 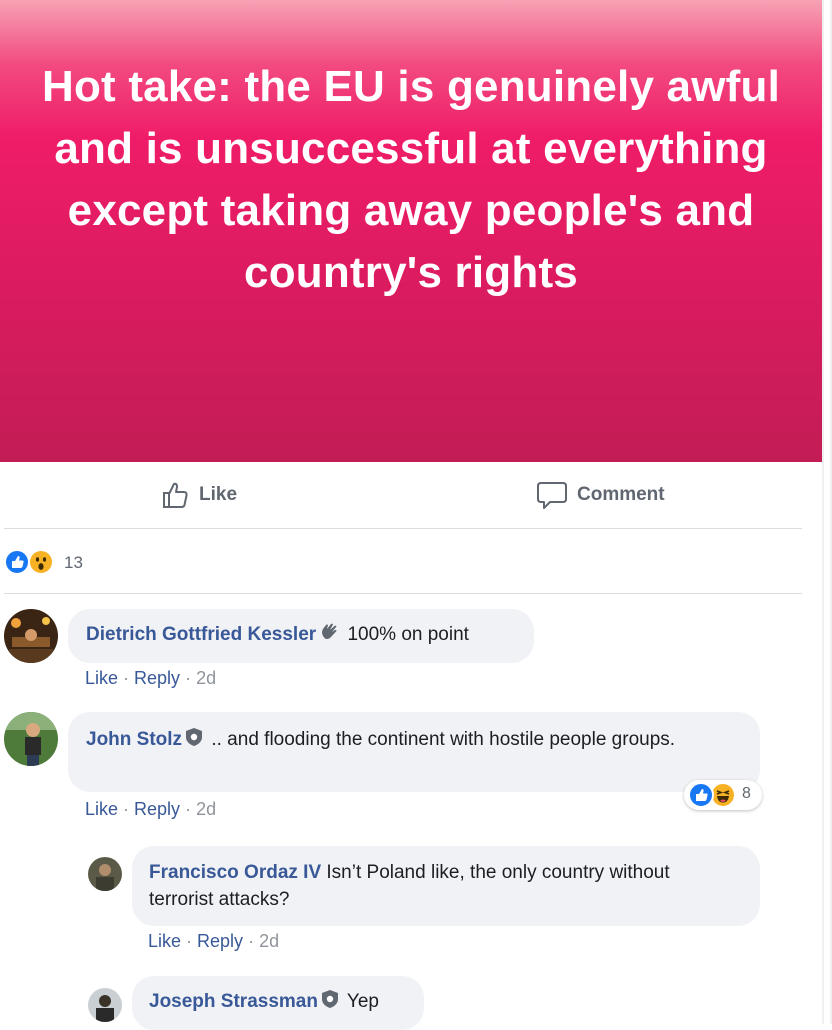 I want to click on reply-timestamp: 2d, so click(x=269, y=941).